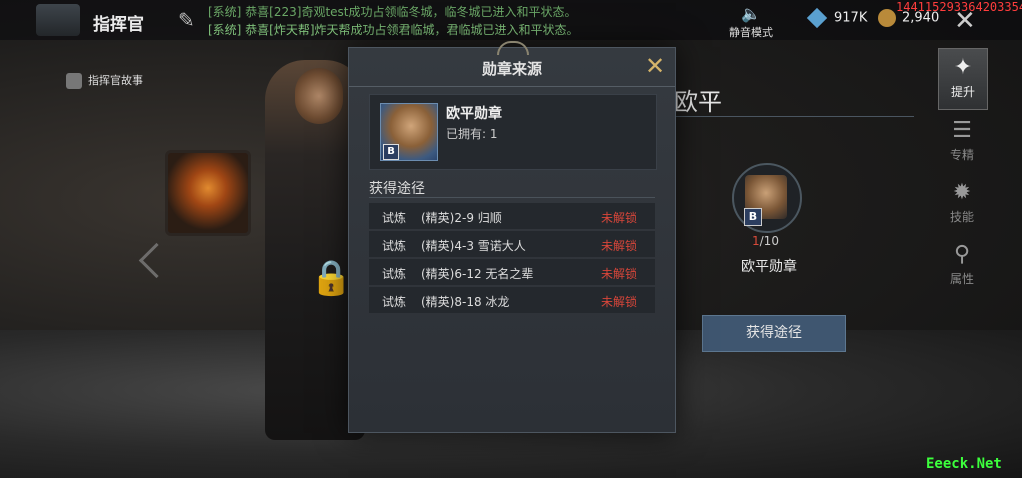  I want to click on debug-id: 1441152933642033542, so click(959, 7).